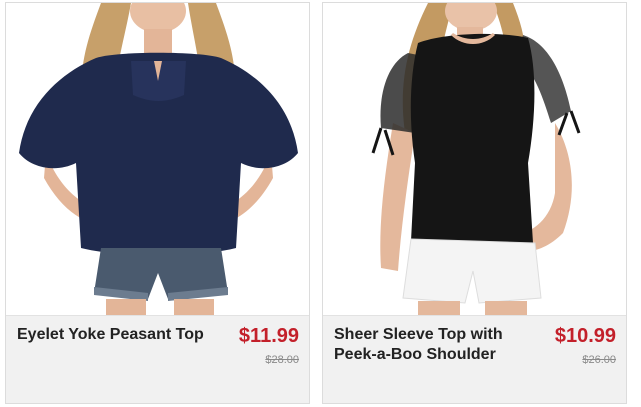 The image size is (641, 407). Describe the element at coordinates (117, 335) in the screenshot. I see `product-name: Eyelet Yoke Peasant Top` at that location.